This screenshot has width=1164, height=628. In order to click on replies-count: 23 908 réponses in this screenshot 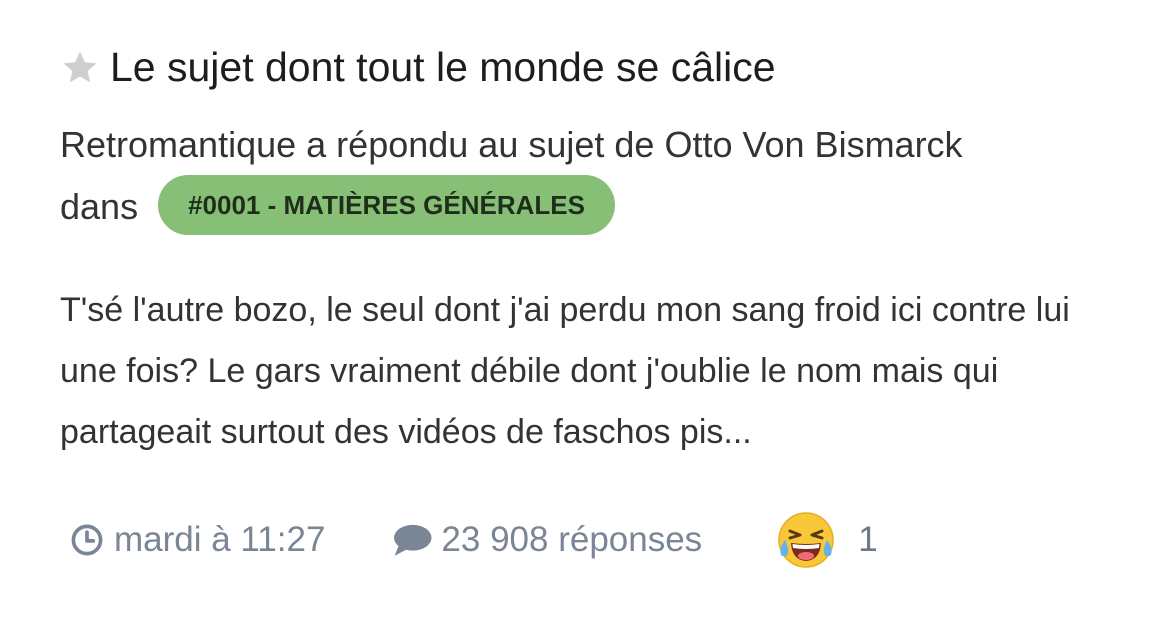, I will do `click(546, 540)`.